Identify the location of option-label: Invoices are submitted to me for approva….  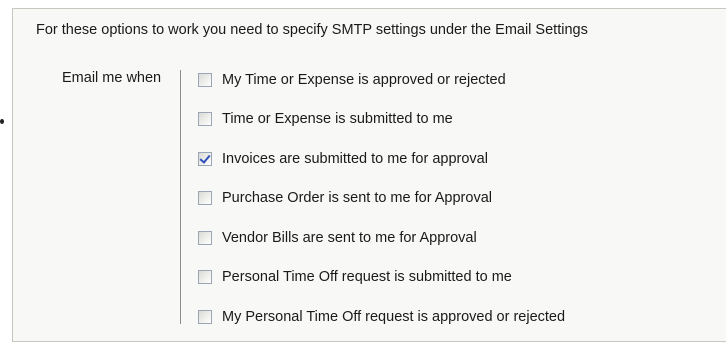
(355, 158).